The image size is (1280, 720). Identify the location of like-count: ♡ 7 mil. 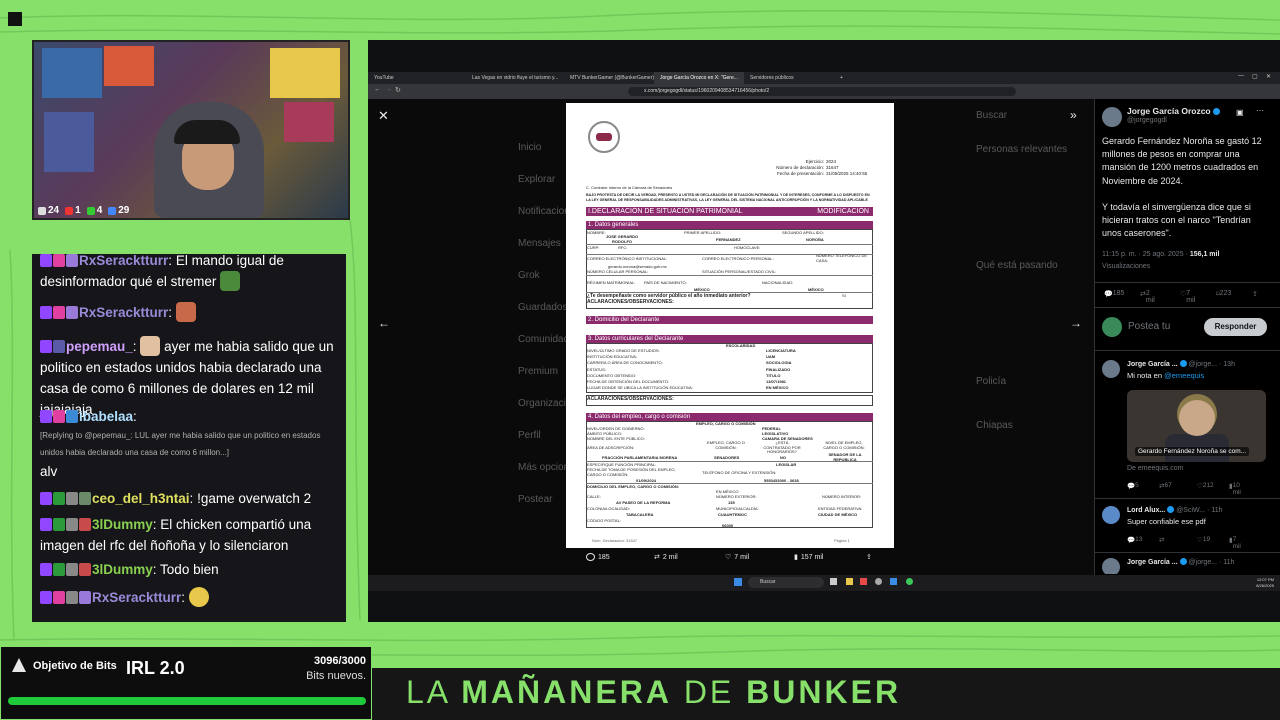
(1187, 297).